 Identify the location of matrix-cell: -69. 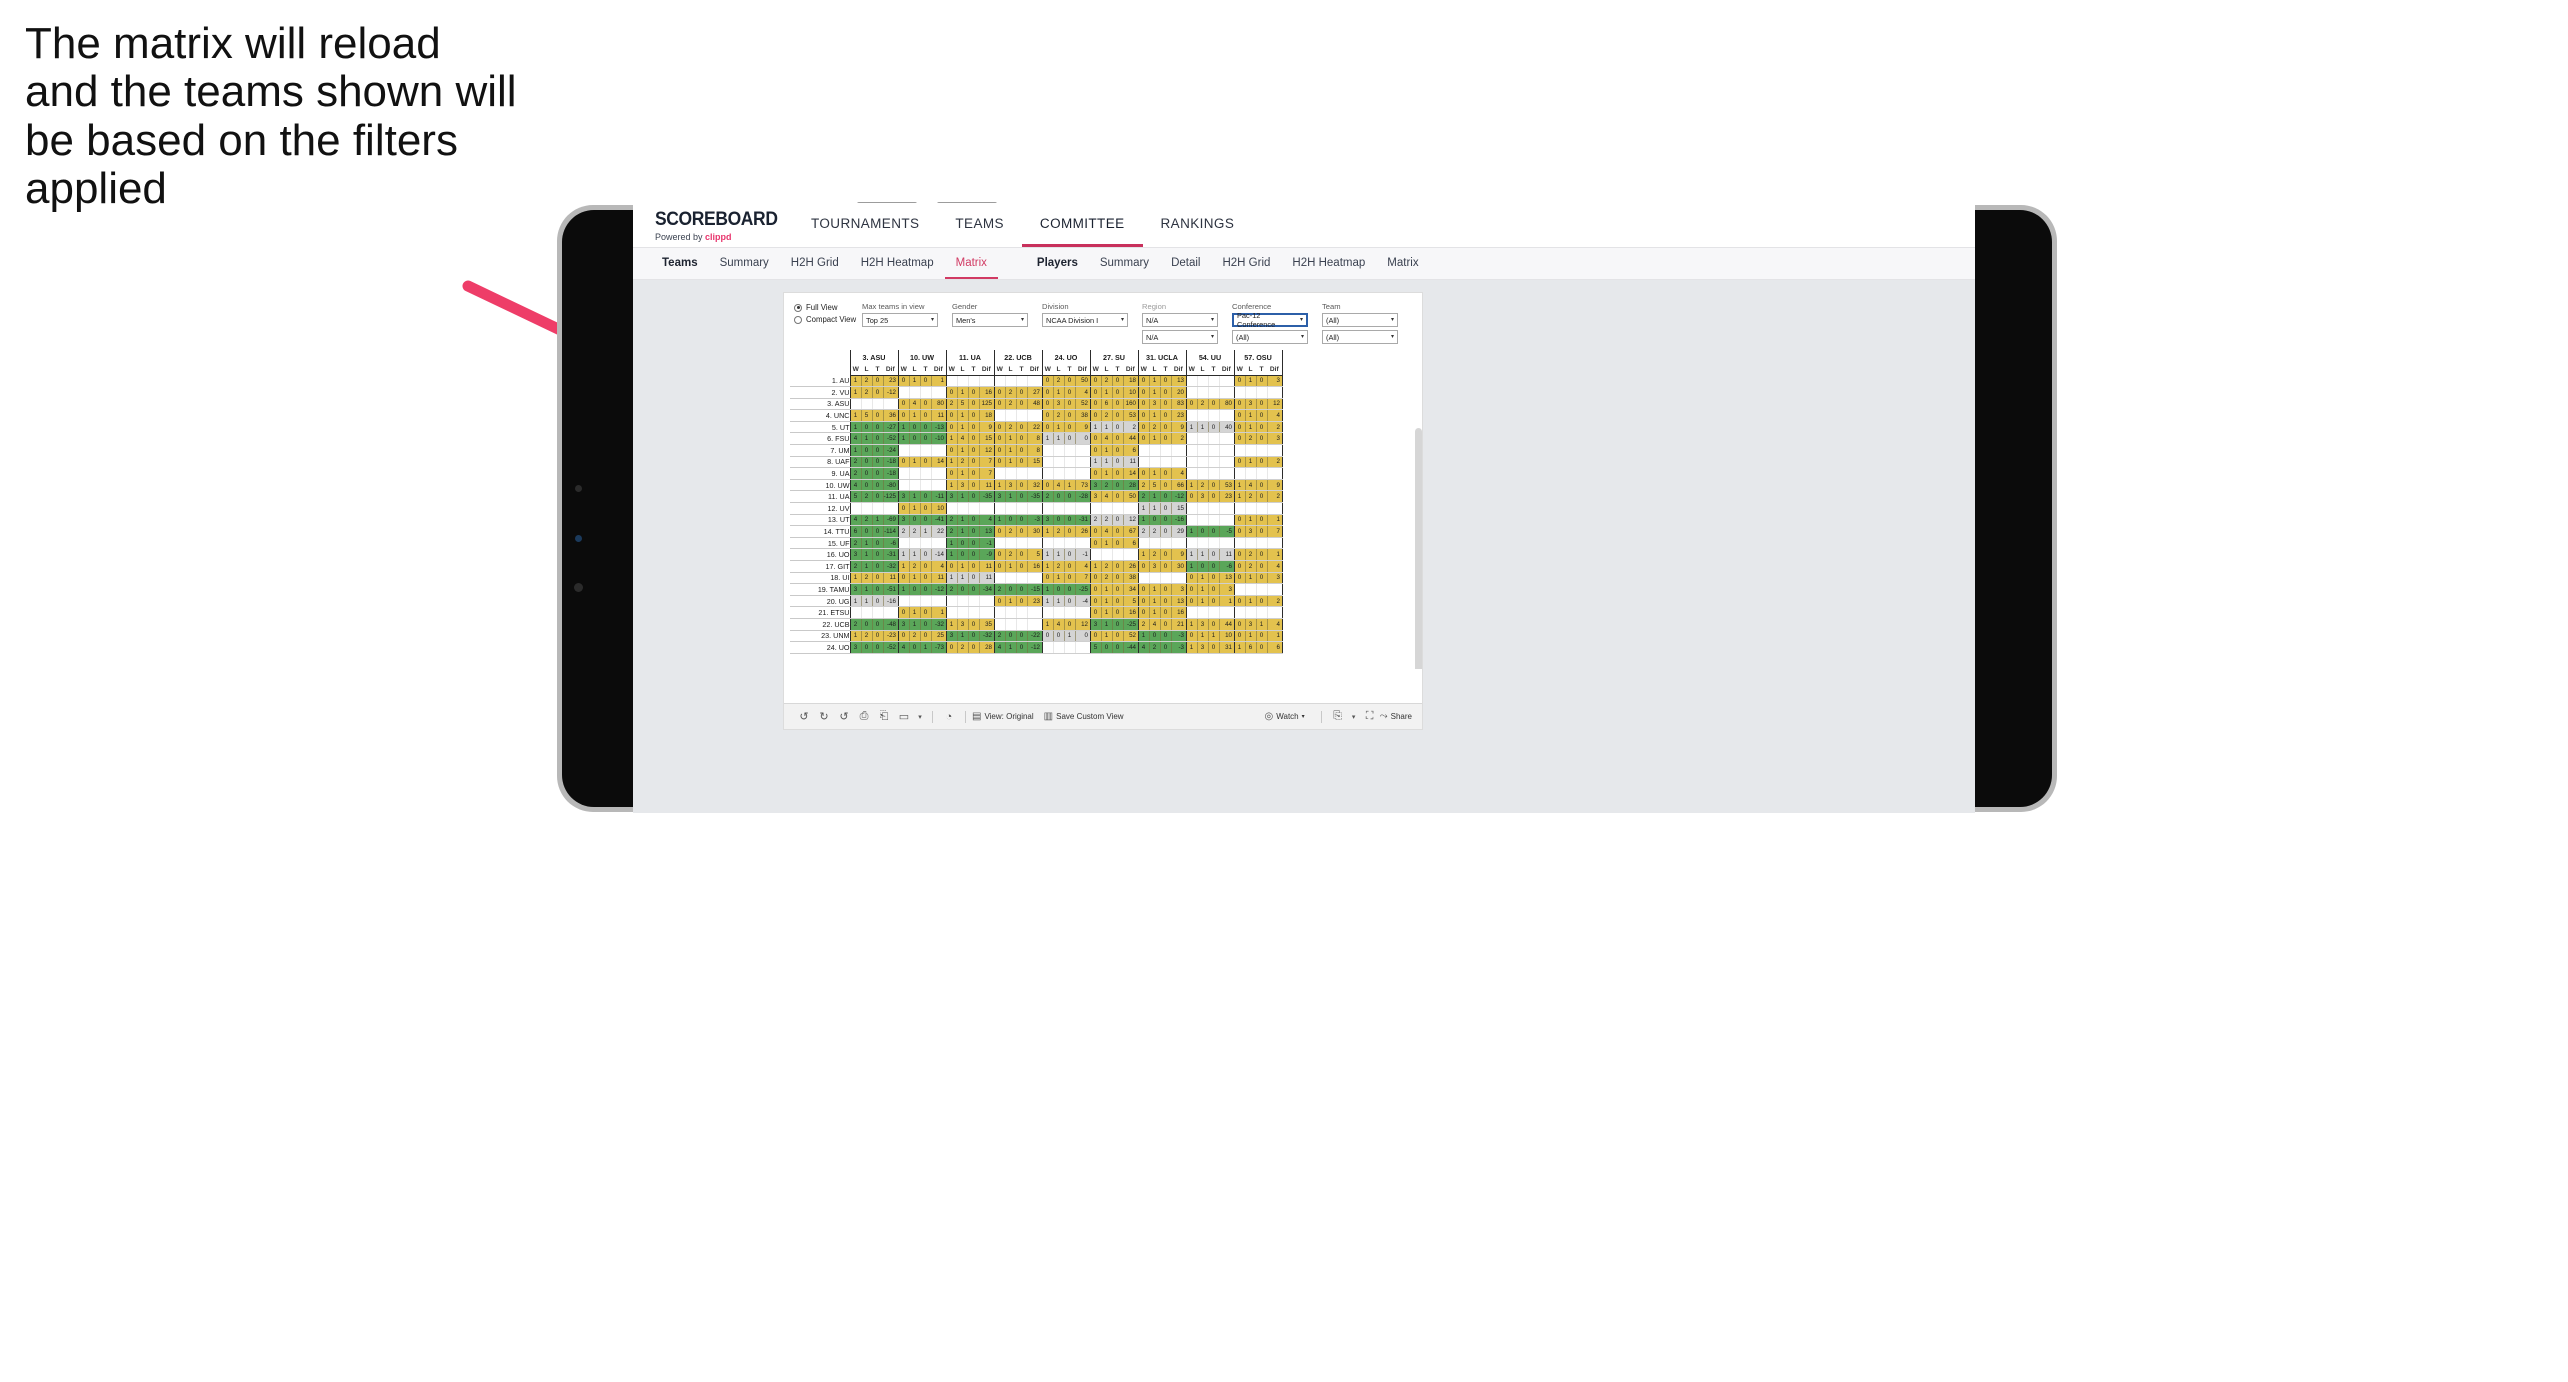
(891, 520).